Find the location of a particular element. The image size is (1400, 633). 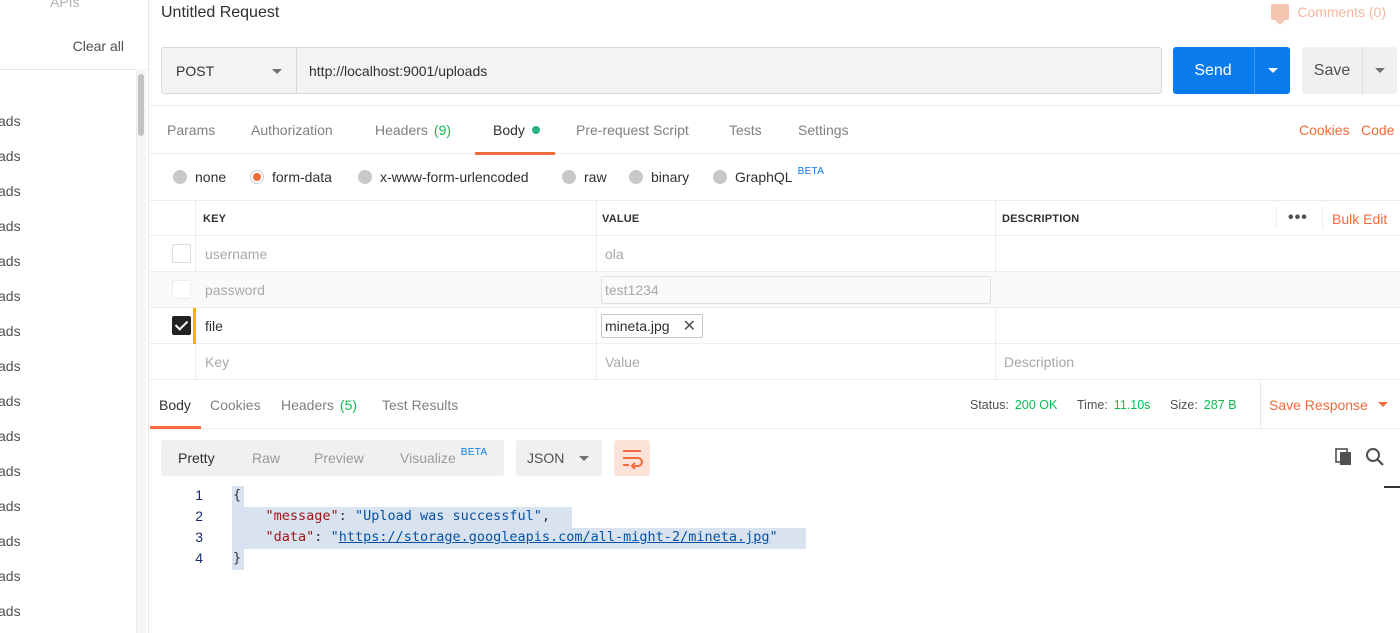

radio-form-data: form-data is located at coordinates (291, 177).